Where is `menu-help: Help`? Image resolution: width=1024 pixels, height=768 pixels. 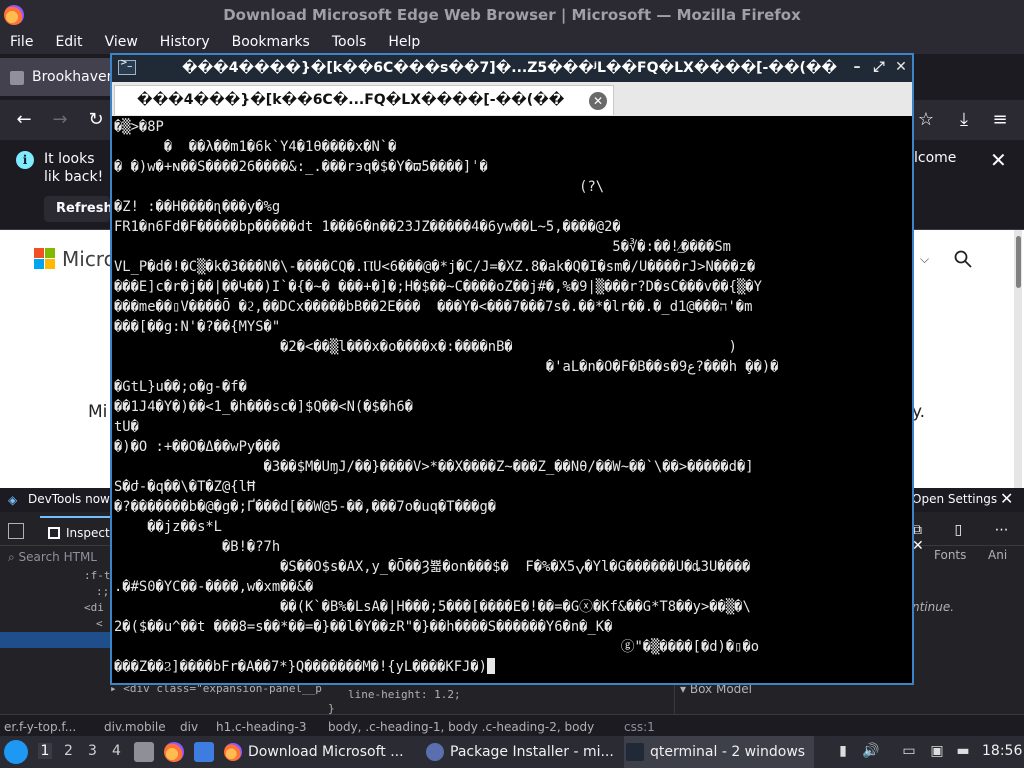 menu-help: Help is located at coordinates (404, 42).